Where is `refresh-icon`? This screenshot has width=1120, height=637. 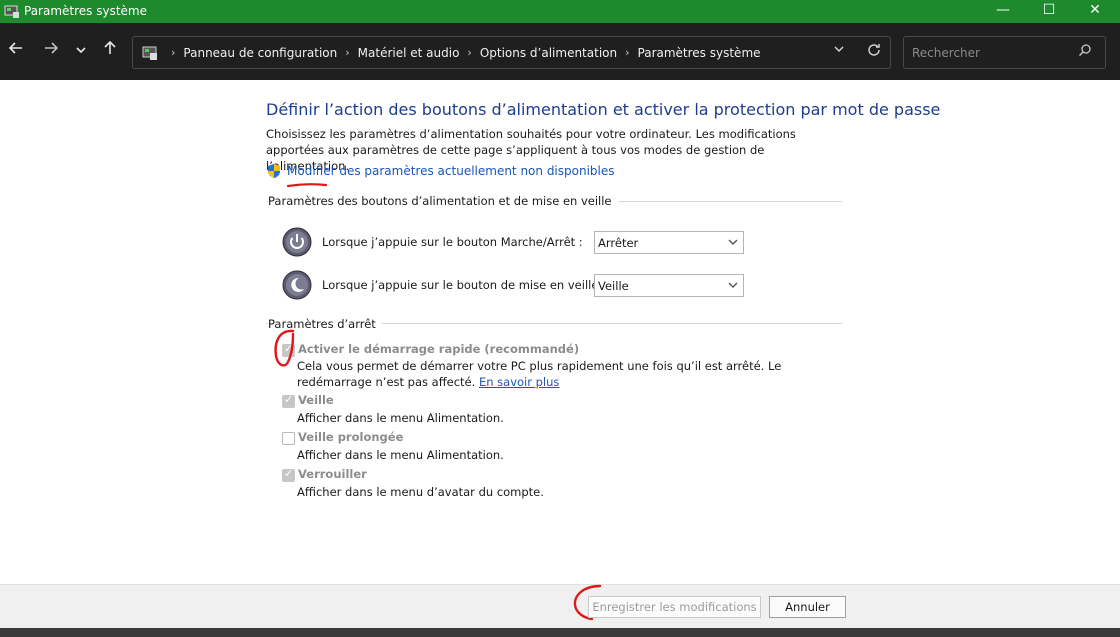
refresh-icon is located at coordinates (874, 50).